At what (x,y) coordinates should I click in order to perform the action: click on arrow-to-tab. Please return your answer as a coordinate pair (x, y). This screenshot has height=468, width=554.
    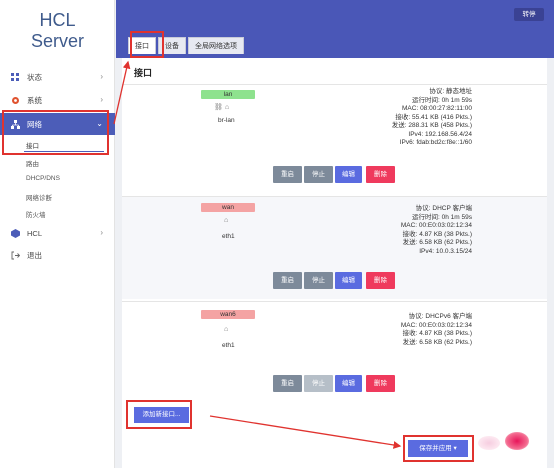
    Looking at the image, I should click on (122, 92).